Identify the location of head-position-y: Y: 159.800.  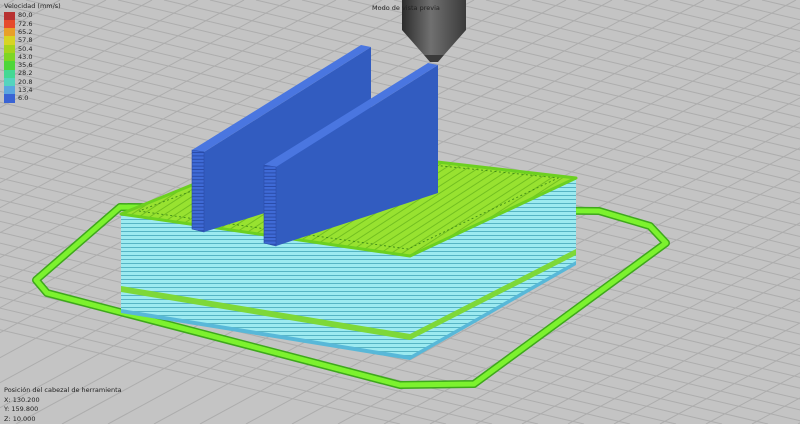
(21, 409).